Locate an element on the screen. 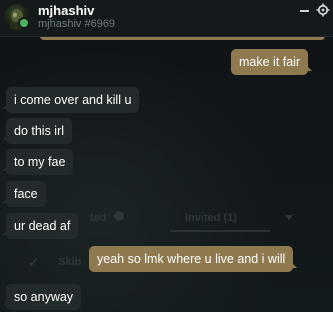 The image size is (333, 312). ghost-tab-right: Invited (1) is located at coordinates (211, 218).